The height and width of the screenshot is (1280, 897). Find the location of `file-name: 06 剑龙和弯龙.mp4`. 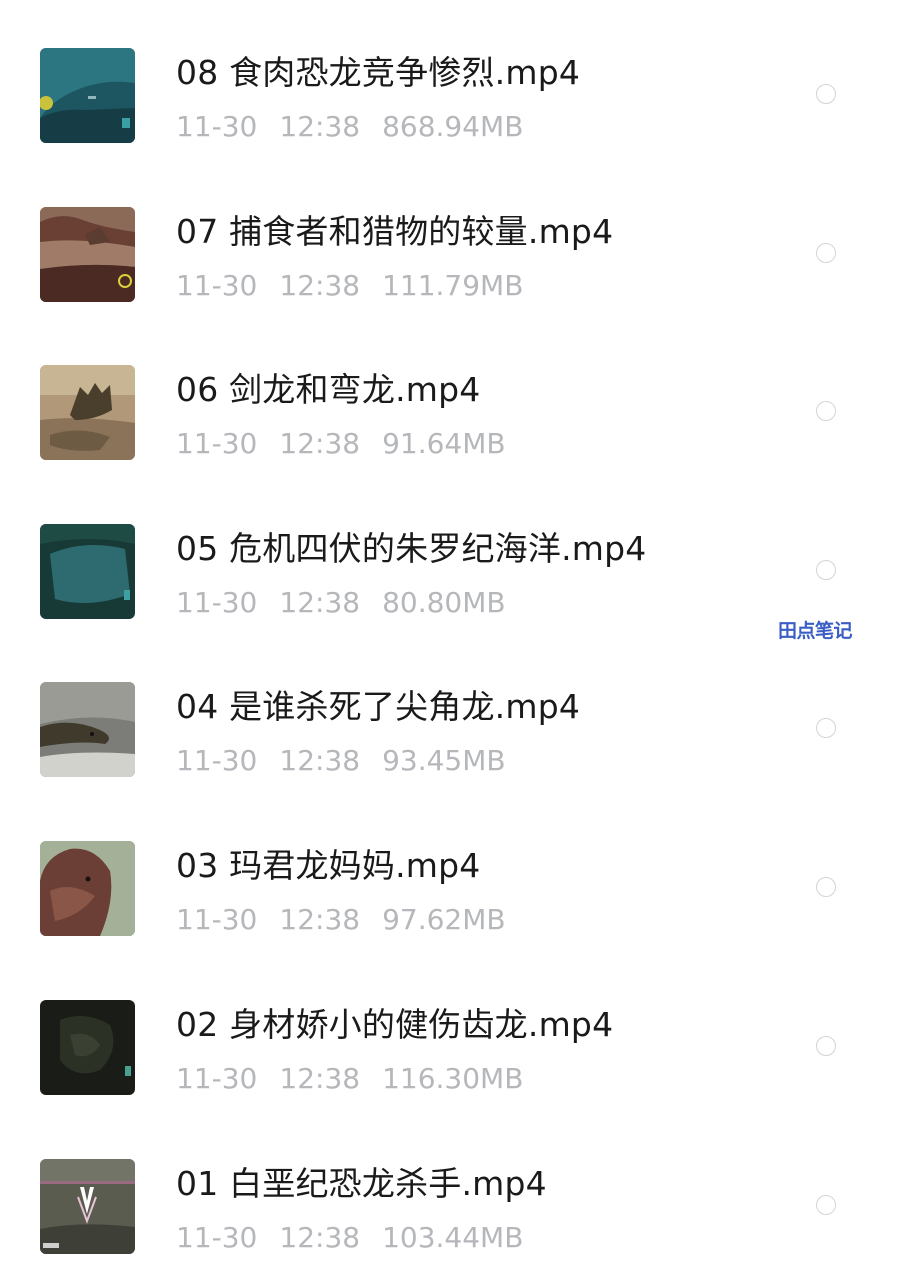

file-name: 06 剑龙和弯龙.mp4 is located at coordinates (328, 389).